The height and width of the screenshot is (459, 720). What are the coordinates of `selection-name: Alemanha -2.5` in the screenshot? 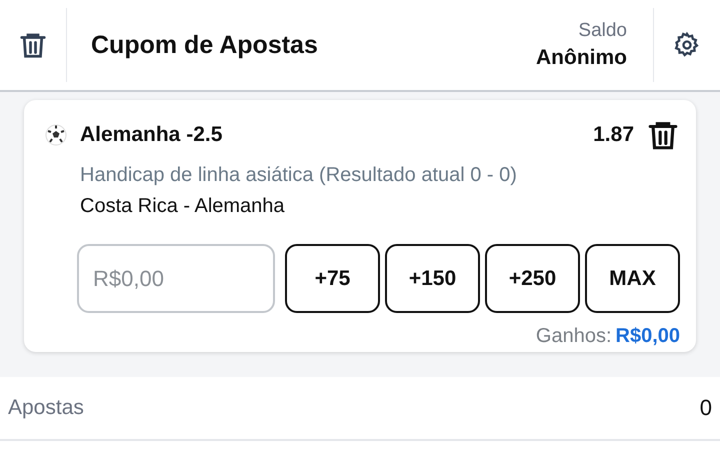 It's located at (152, 135).